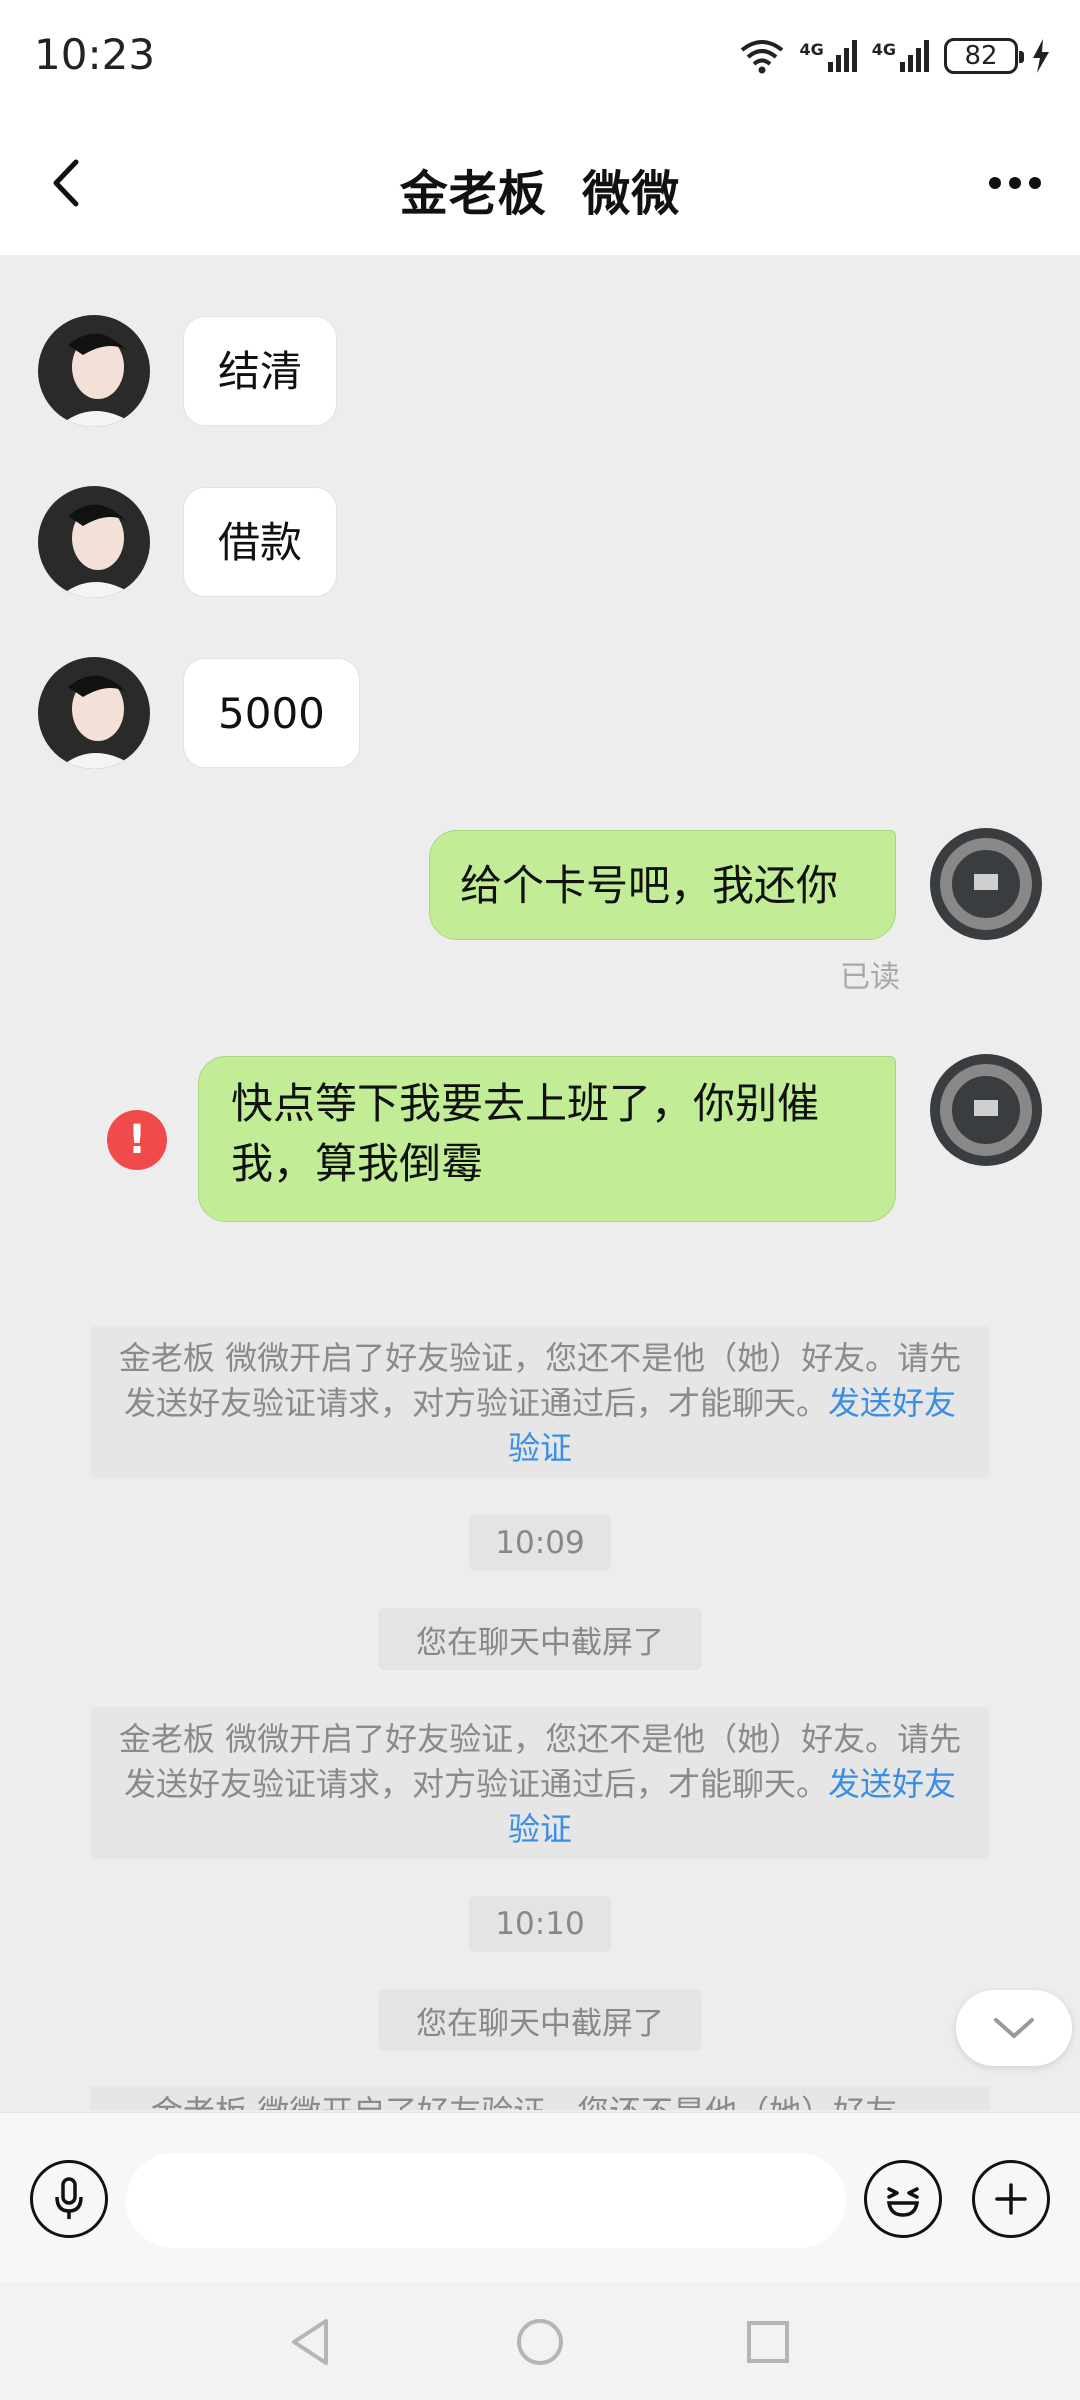  What do you see at coordinates (540, 1924) in the screenshot?
I see `timestamp: 10:10` at bounding box center [540, 1924].